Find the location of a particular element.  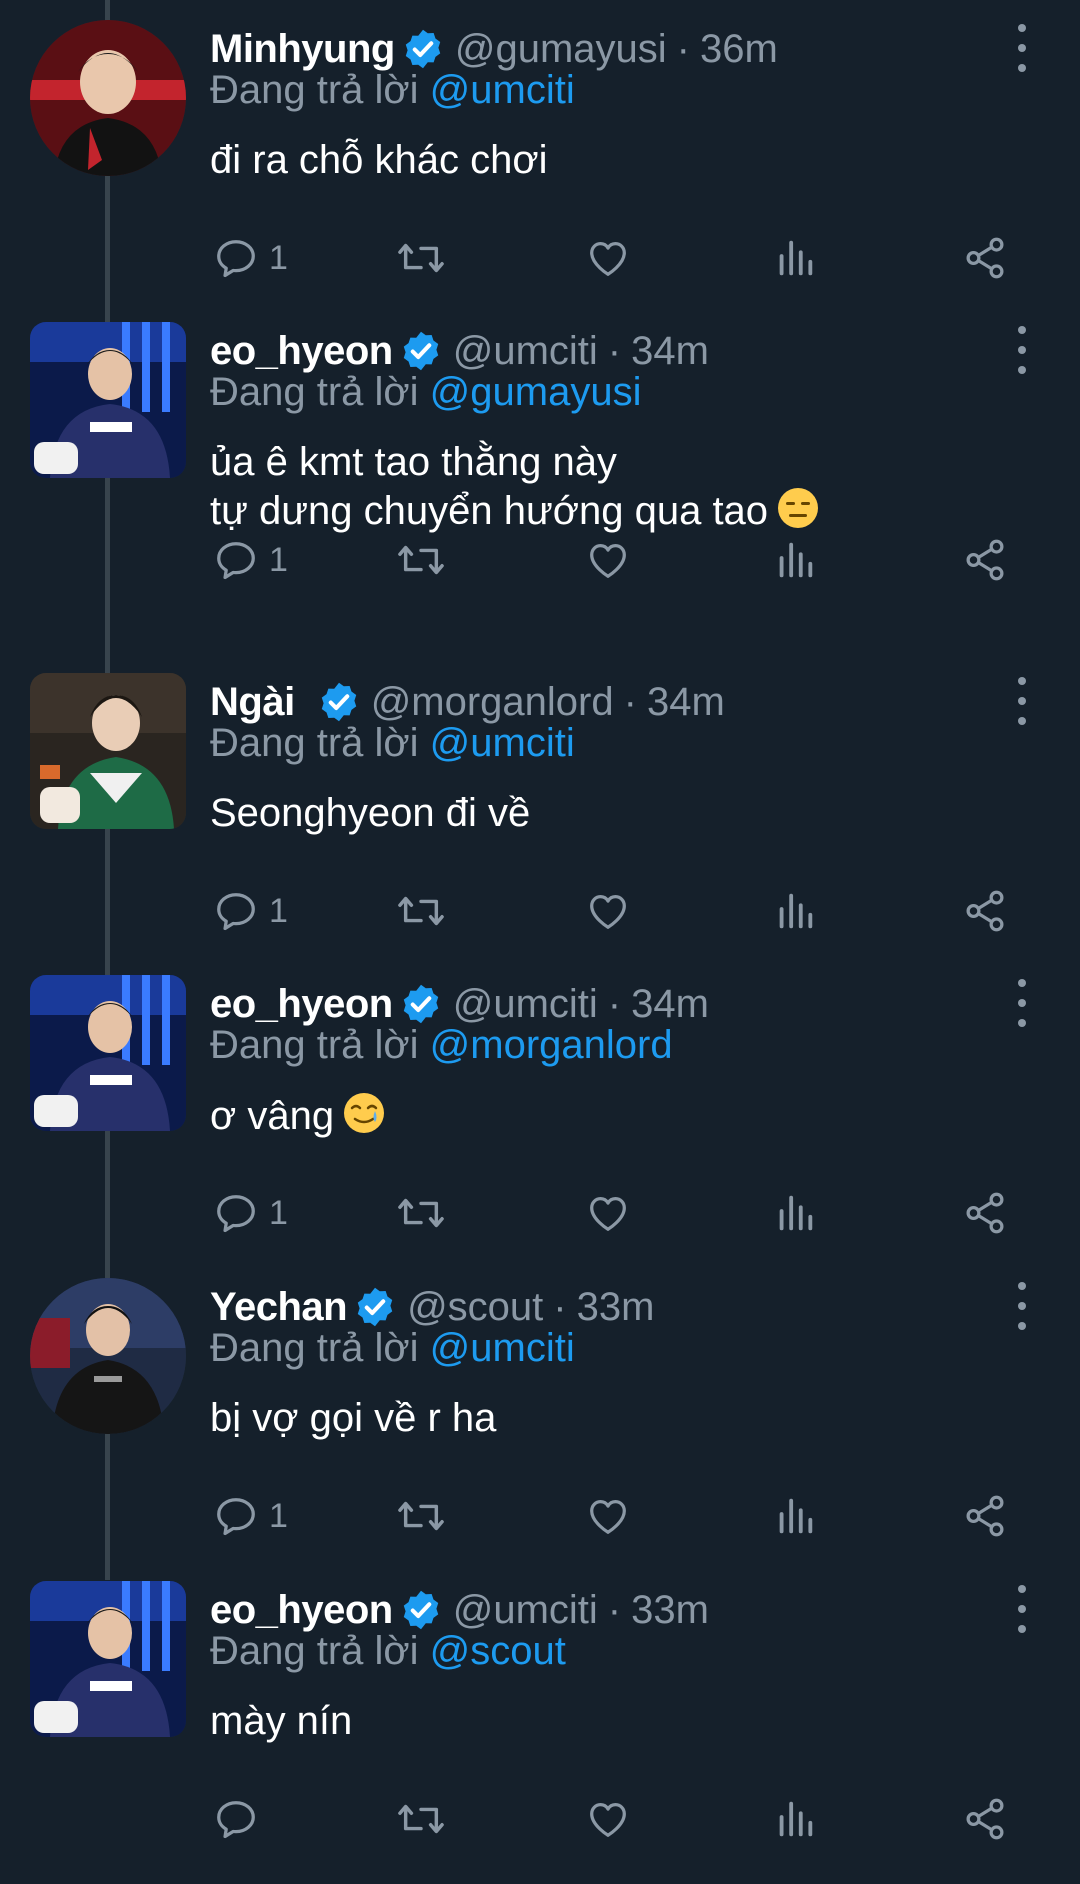

timestamp: 36m is located at coordinates (739, 49).